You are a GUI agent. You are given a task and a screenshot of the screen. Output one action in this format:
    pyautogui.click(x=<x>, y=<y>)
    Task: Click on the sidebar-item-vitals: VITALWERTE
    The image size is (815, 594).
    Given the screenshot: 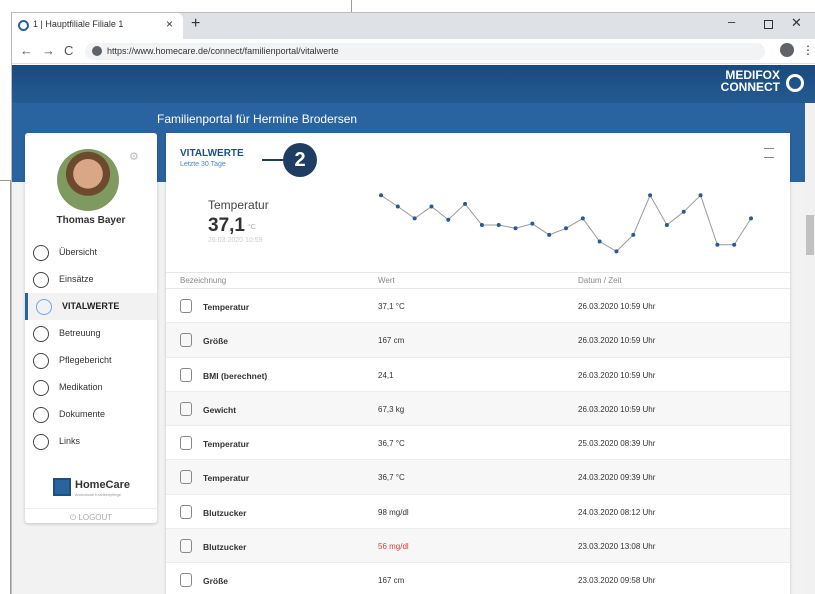 What is the action you would take?
    pyautogui.click(x=91, y=306)
    